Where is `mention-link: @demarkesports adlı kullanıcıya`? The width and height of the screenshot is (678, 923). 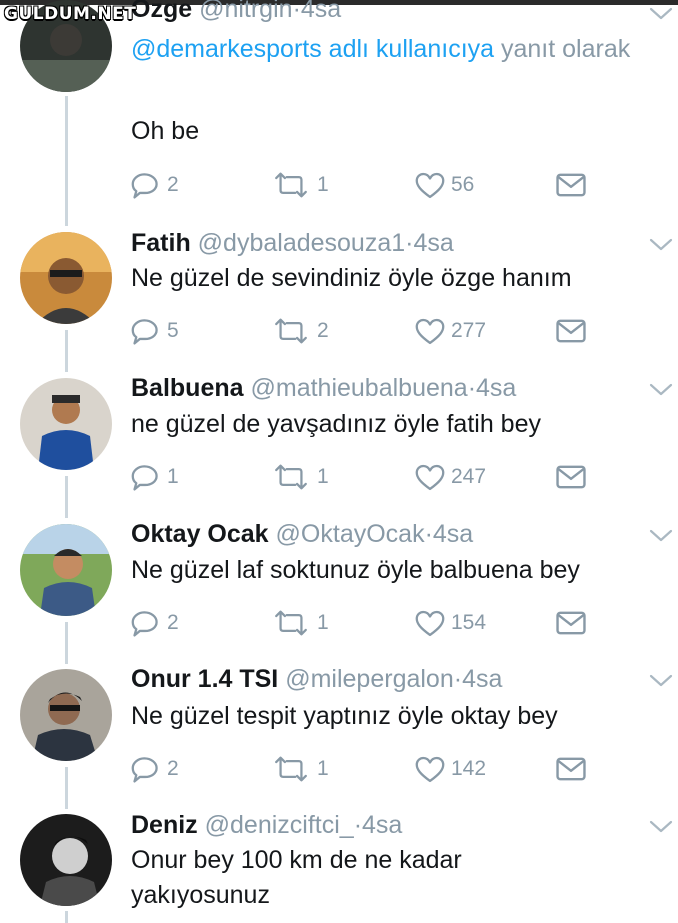 mention-link: @demarkesports adlı kullanıcıya is located at coordinates (312, 49).